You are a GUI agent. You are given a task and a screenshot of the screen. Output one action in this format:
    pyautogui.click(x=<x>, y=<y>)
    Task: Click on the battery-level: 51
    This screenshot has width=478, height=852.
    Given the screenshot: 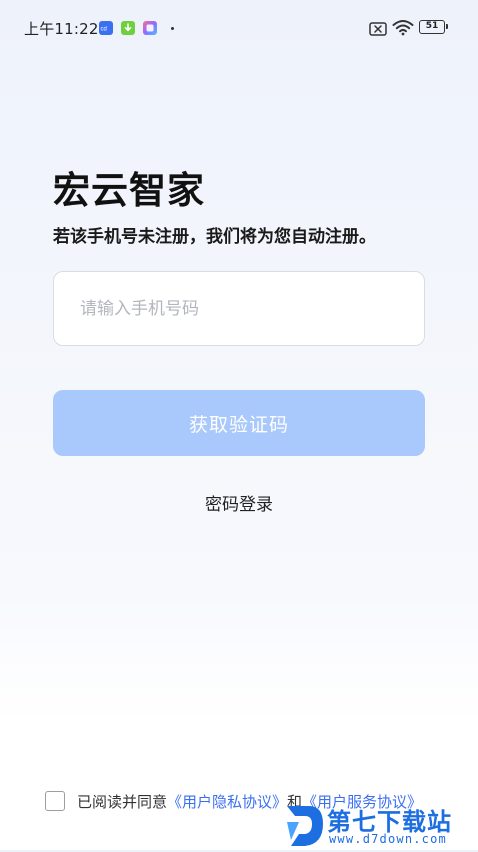 What is the action you would take?
    pyautogui.click(x=432, y=26)
    